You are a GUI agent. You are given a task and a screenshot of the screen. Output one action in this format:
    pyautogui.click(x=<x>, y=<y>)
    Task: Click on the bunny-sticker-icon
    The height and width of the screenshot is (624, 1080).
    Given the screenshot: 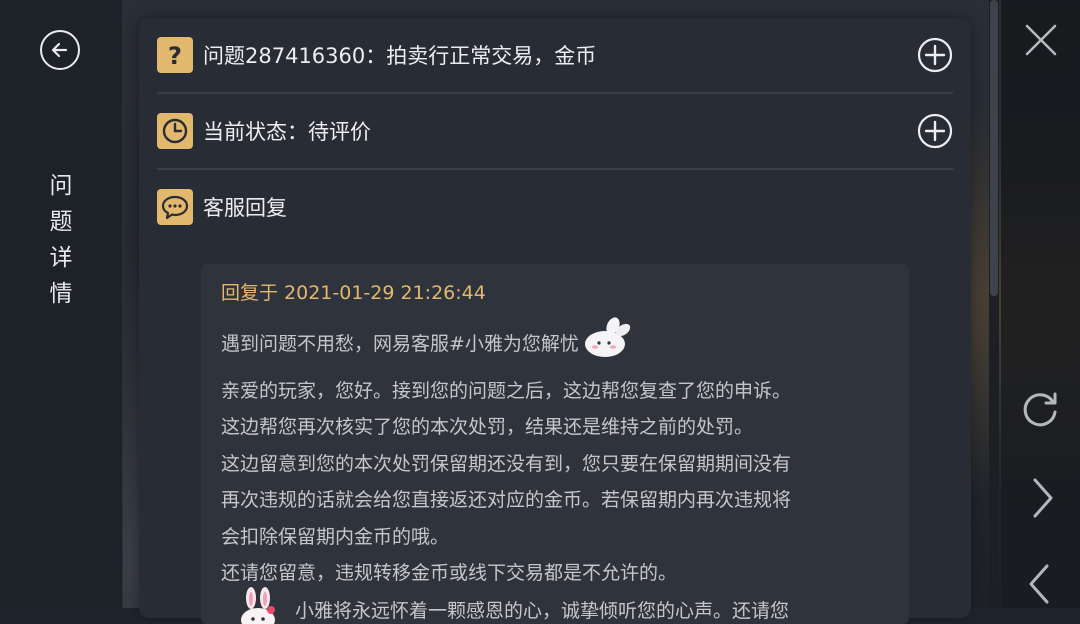 What is the action you would take?
    pyautogui.click(x=607, y=344)
    